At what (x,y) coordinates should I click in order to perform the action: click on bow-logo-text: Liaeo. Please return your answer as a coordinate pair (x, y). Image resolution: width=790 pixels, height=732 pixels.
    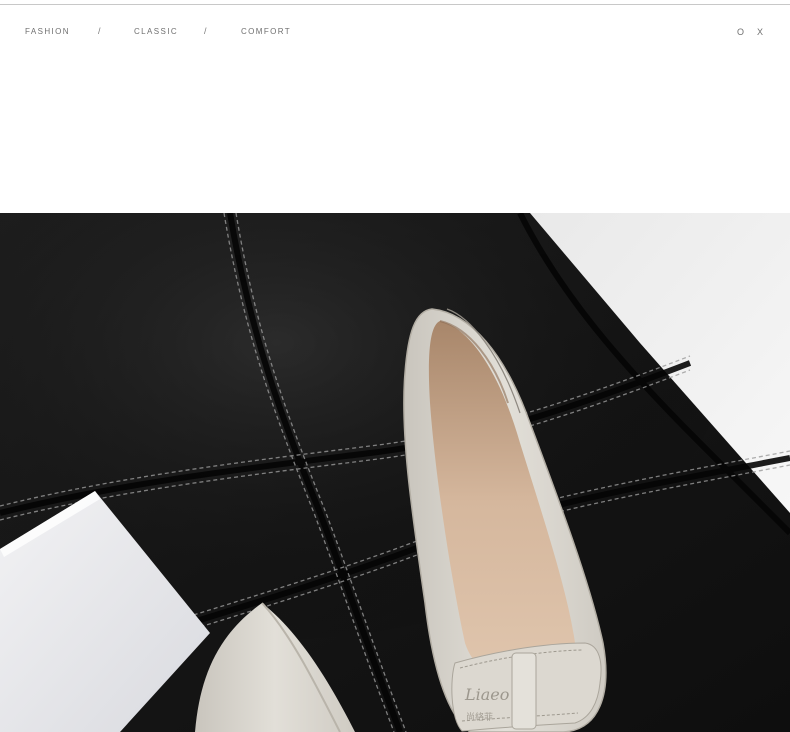
    Looking at the image, I should click on (486, 694).